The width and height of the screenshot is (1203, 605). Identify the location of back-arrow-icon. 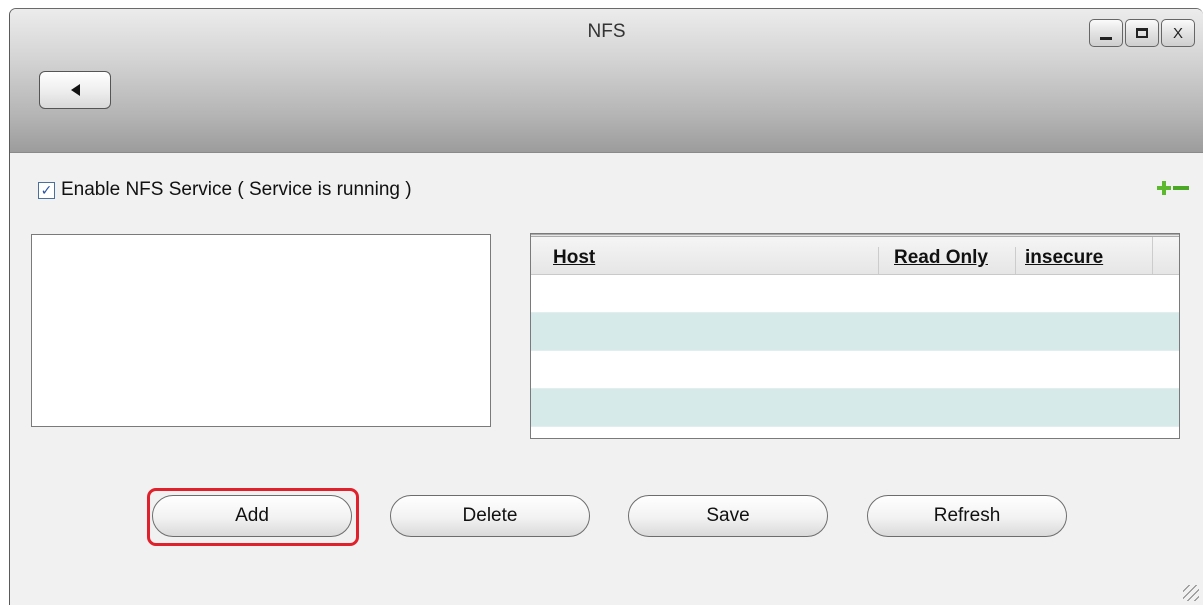
(75, 90).